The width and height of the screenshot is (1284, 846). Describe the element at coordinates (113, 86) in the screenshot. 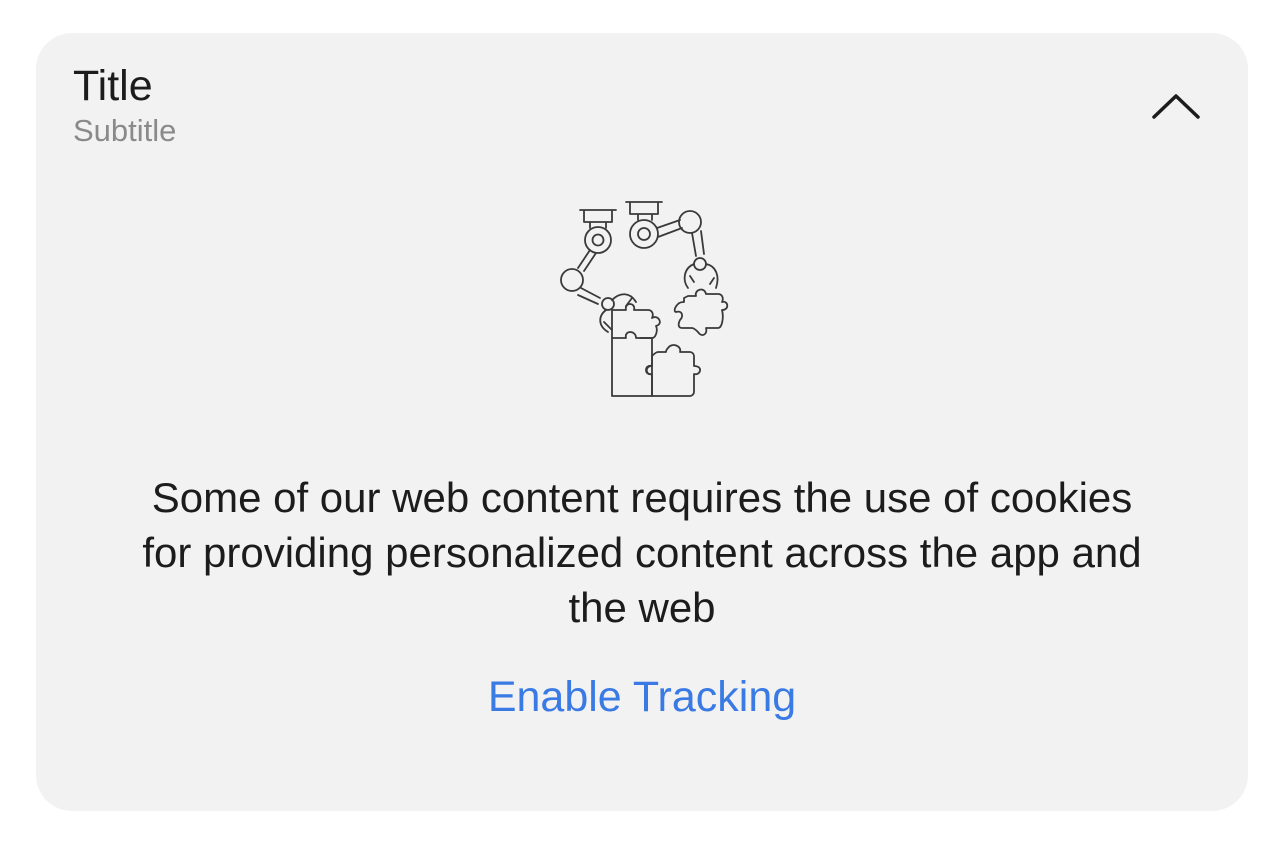

I see `card-title: Title` at that location.